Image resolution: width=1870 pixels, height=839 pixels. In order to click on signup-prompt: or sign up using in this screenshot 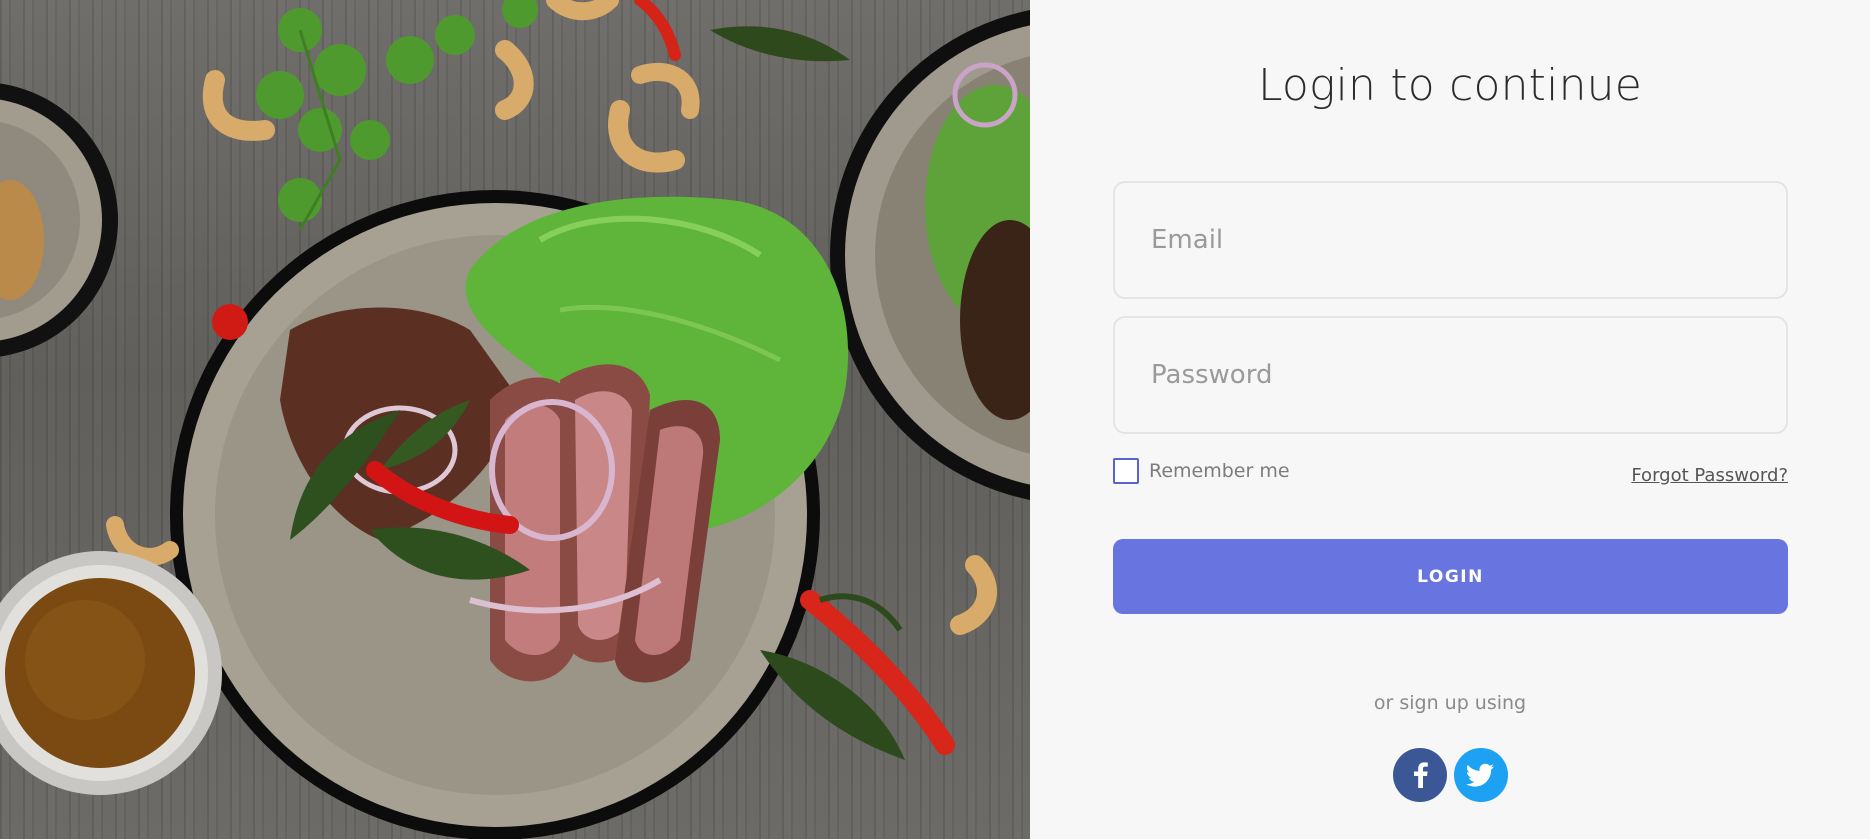, I will do `click(1450, 703)`.